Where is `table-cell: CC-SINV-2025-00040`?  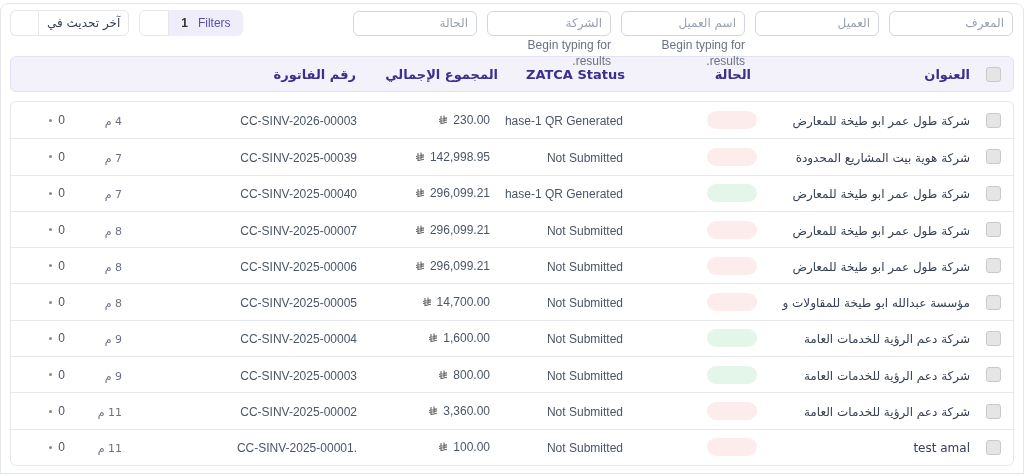
table-cell: CC-SINV-2025-00040 is located at coordinates (298, 194).